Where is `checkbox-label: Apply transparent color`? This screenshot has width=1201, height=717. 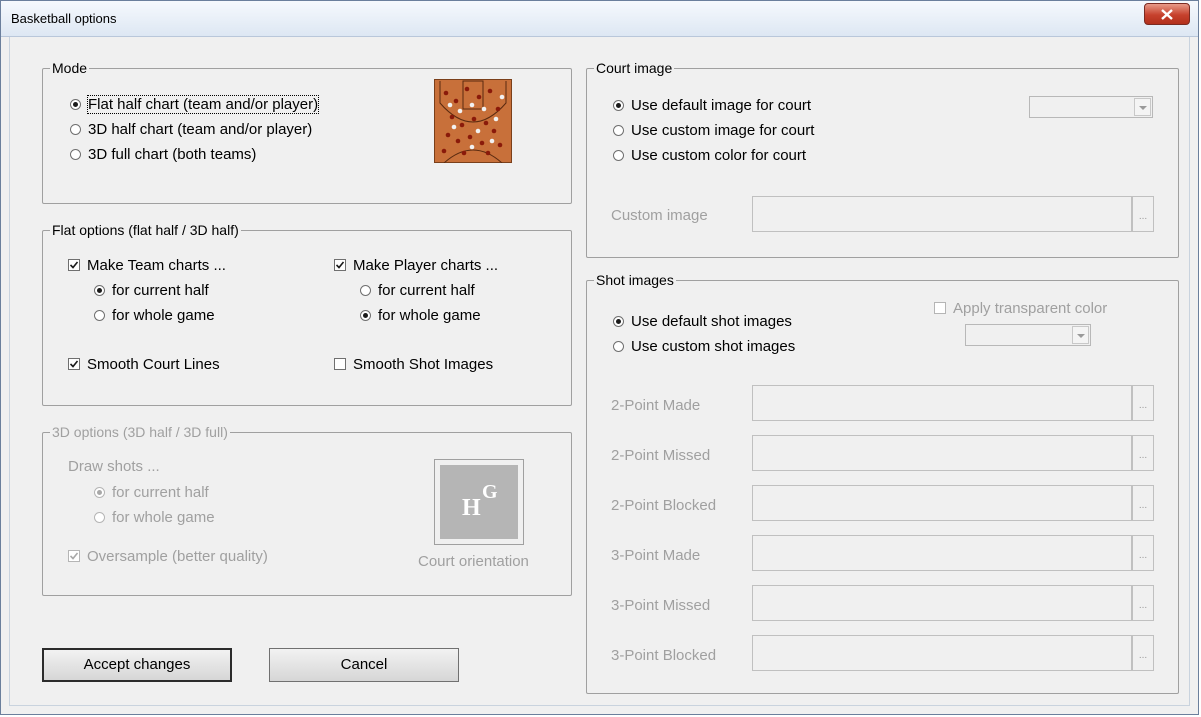
checkbox-label: Apply transparent color is located at coordinates (1030, 308).